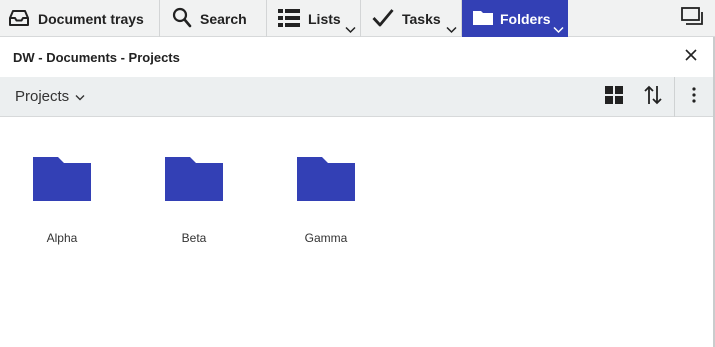 The width and height of the screenshot is (715, 347). I want to click on grid-view-icon, so click(614, 97).